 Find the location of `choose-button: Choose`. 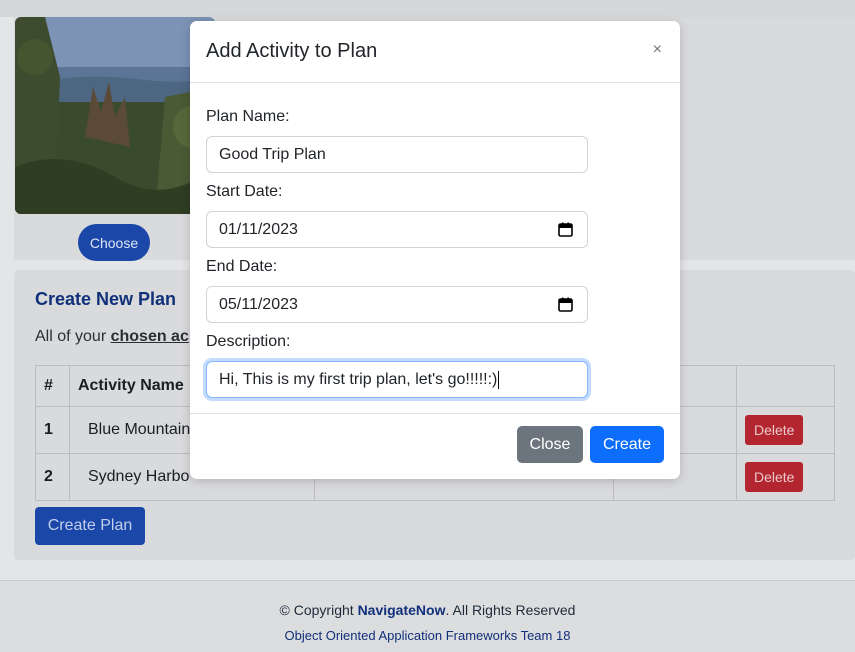

choose-button: Choose is located at coordinates (114, 242).